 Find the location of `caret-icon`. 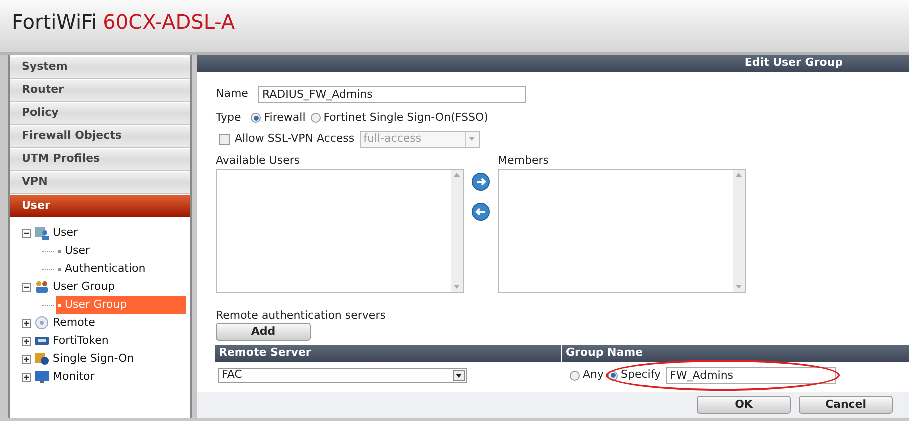

caret-icon is located at coordinates (459, 375).